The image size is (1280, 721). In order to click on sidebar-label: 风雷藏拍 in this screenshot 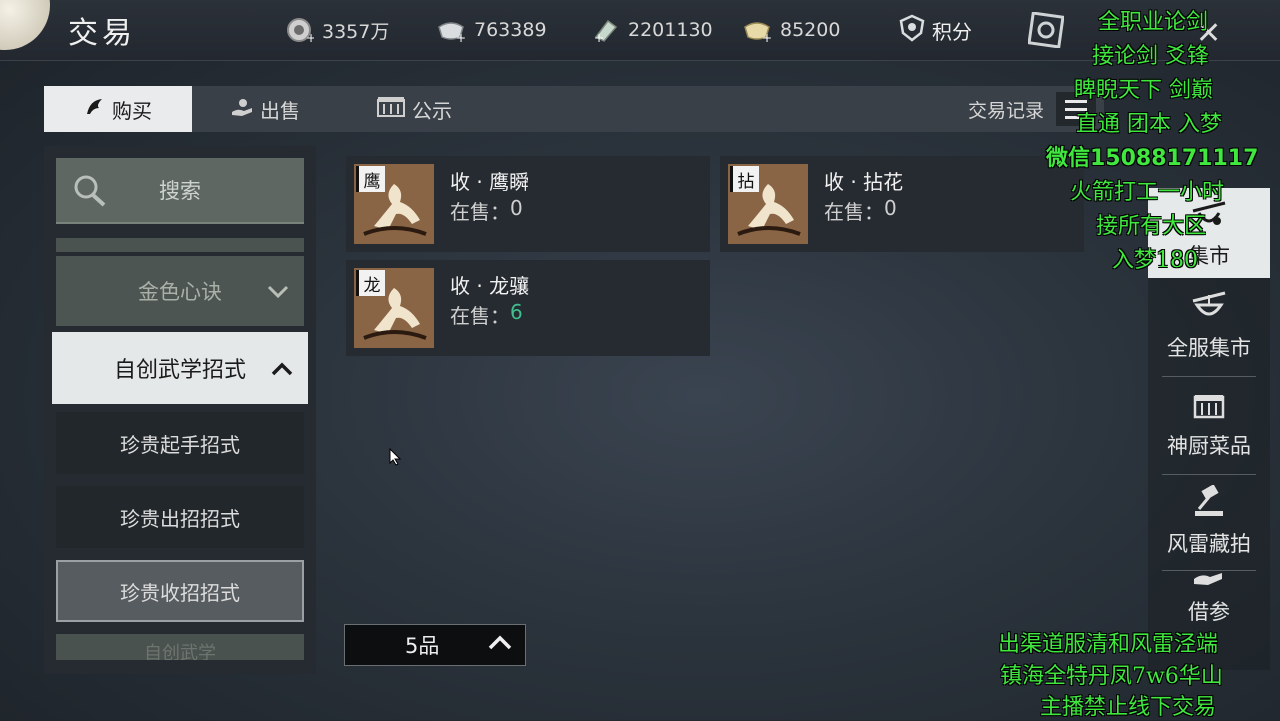, I will do `click(1209, 544)`.